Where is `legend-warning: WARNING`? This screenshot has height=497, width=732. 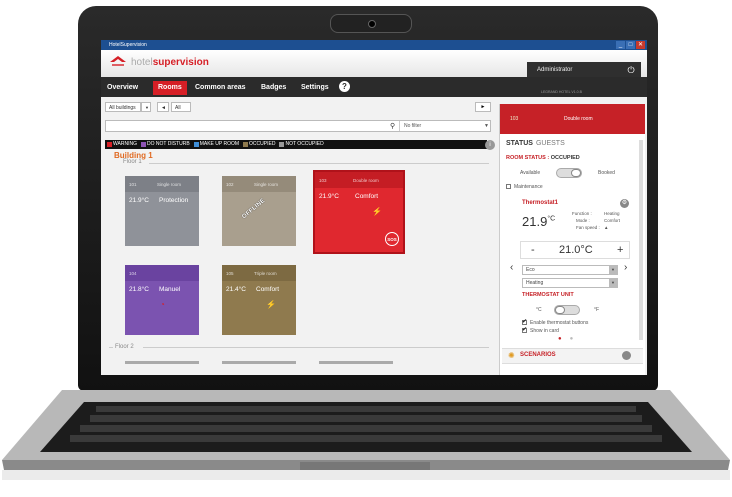 legend-warning: WARNING is located at coordinates (122, 144).